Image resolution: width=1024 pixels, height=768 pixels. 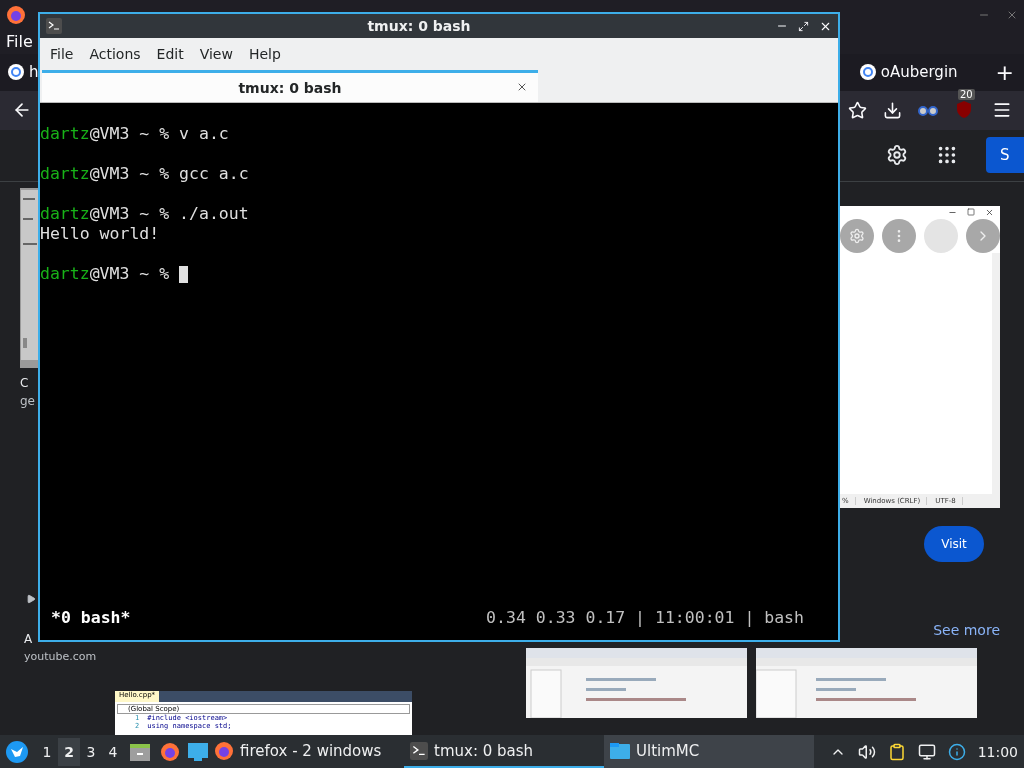 I want to click on menu-item: Edit, so click(x=170, y=54).